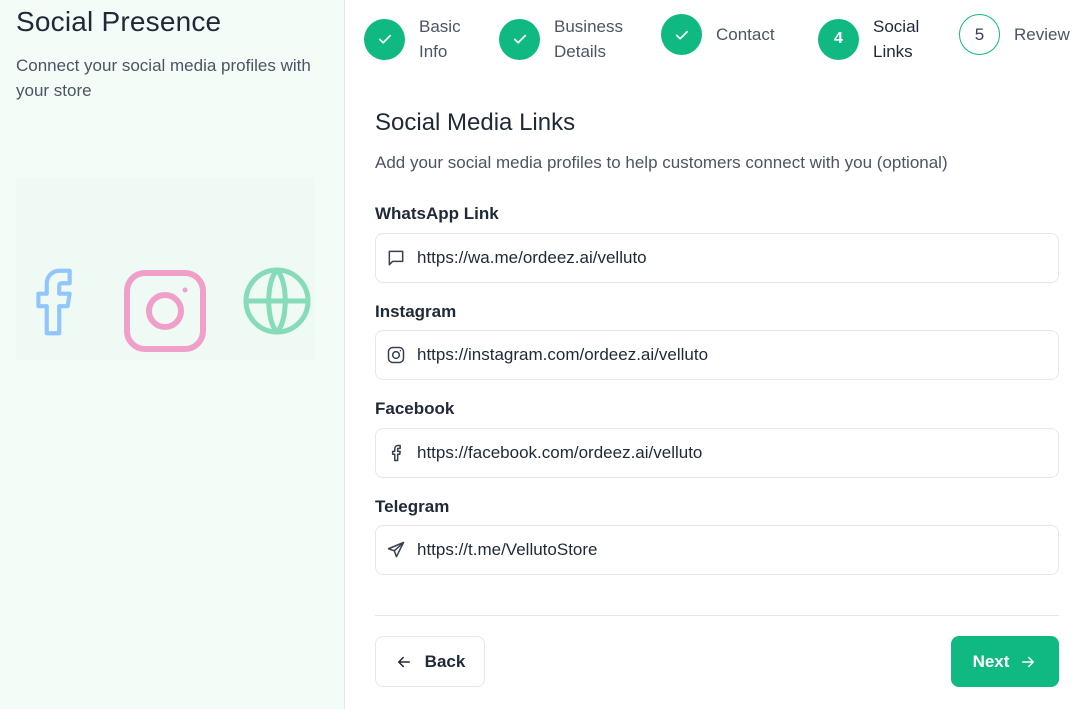 This screenshot has width=1087, height=709. What do you see at coordinates (588, 39) in the screenshot?
I see `step-label: Business Details` at bounding box center [588, 39].